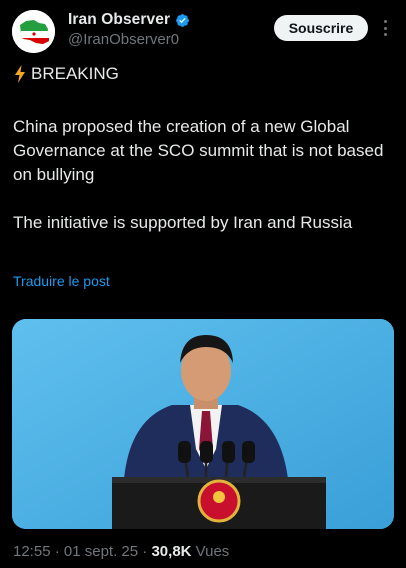  What do you see at coordinates (61, 281) in the screenshot?
I see `translate-post-link: Traduire le post` at bounding box center [61, 281].